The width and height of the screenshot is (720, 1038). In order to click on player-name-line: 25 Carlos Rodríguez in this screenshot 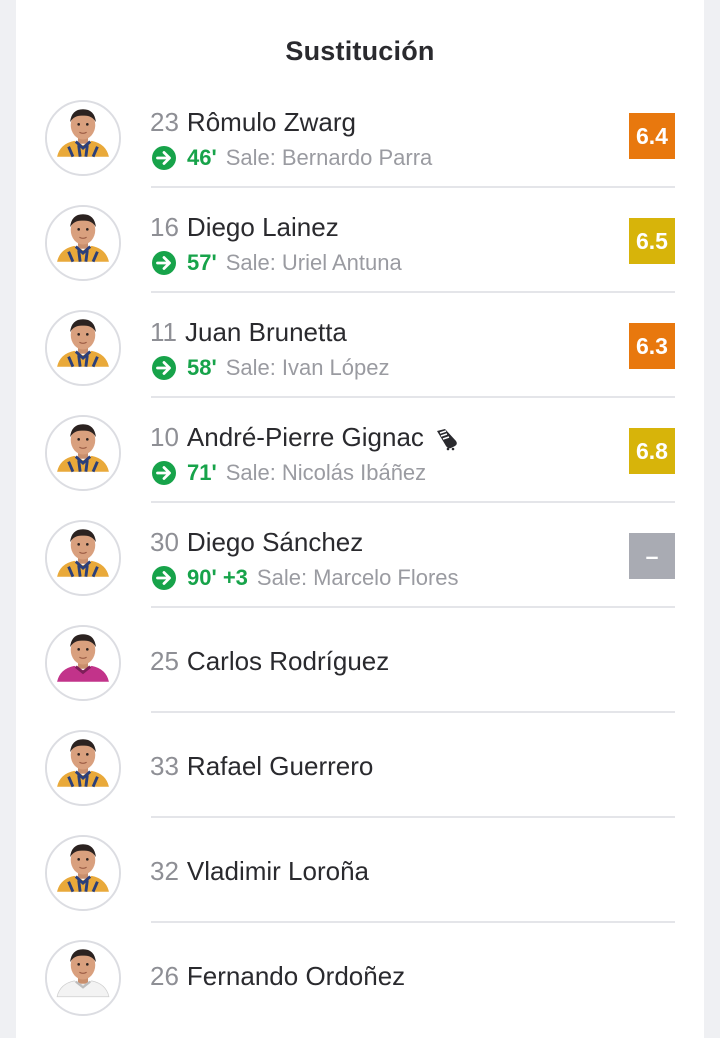, I will do `click(269, 661)`.